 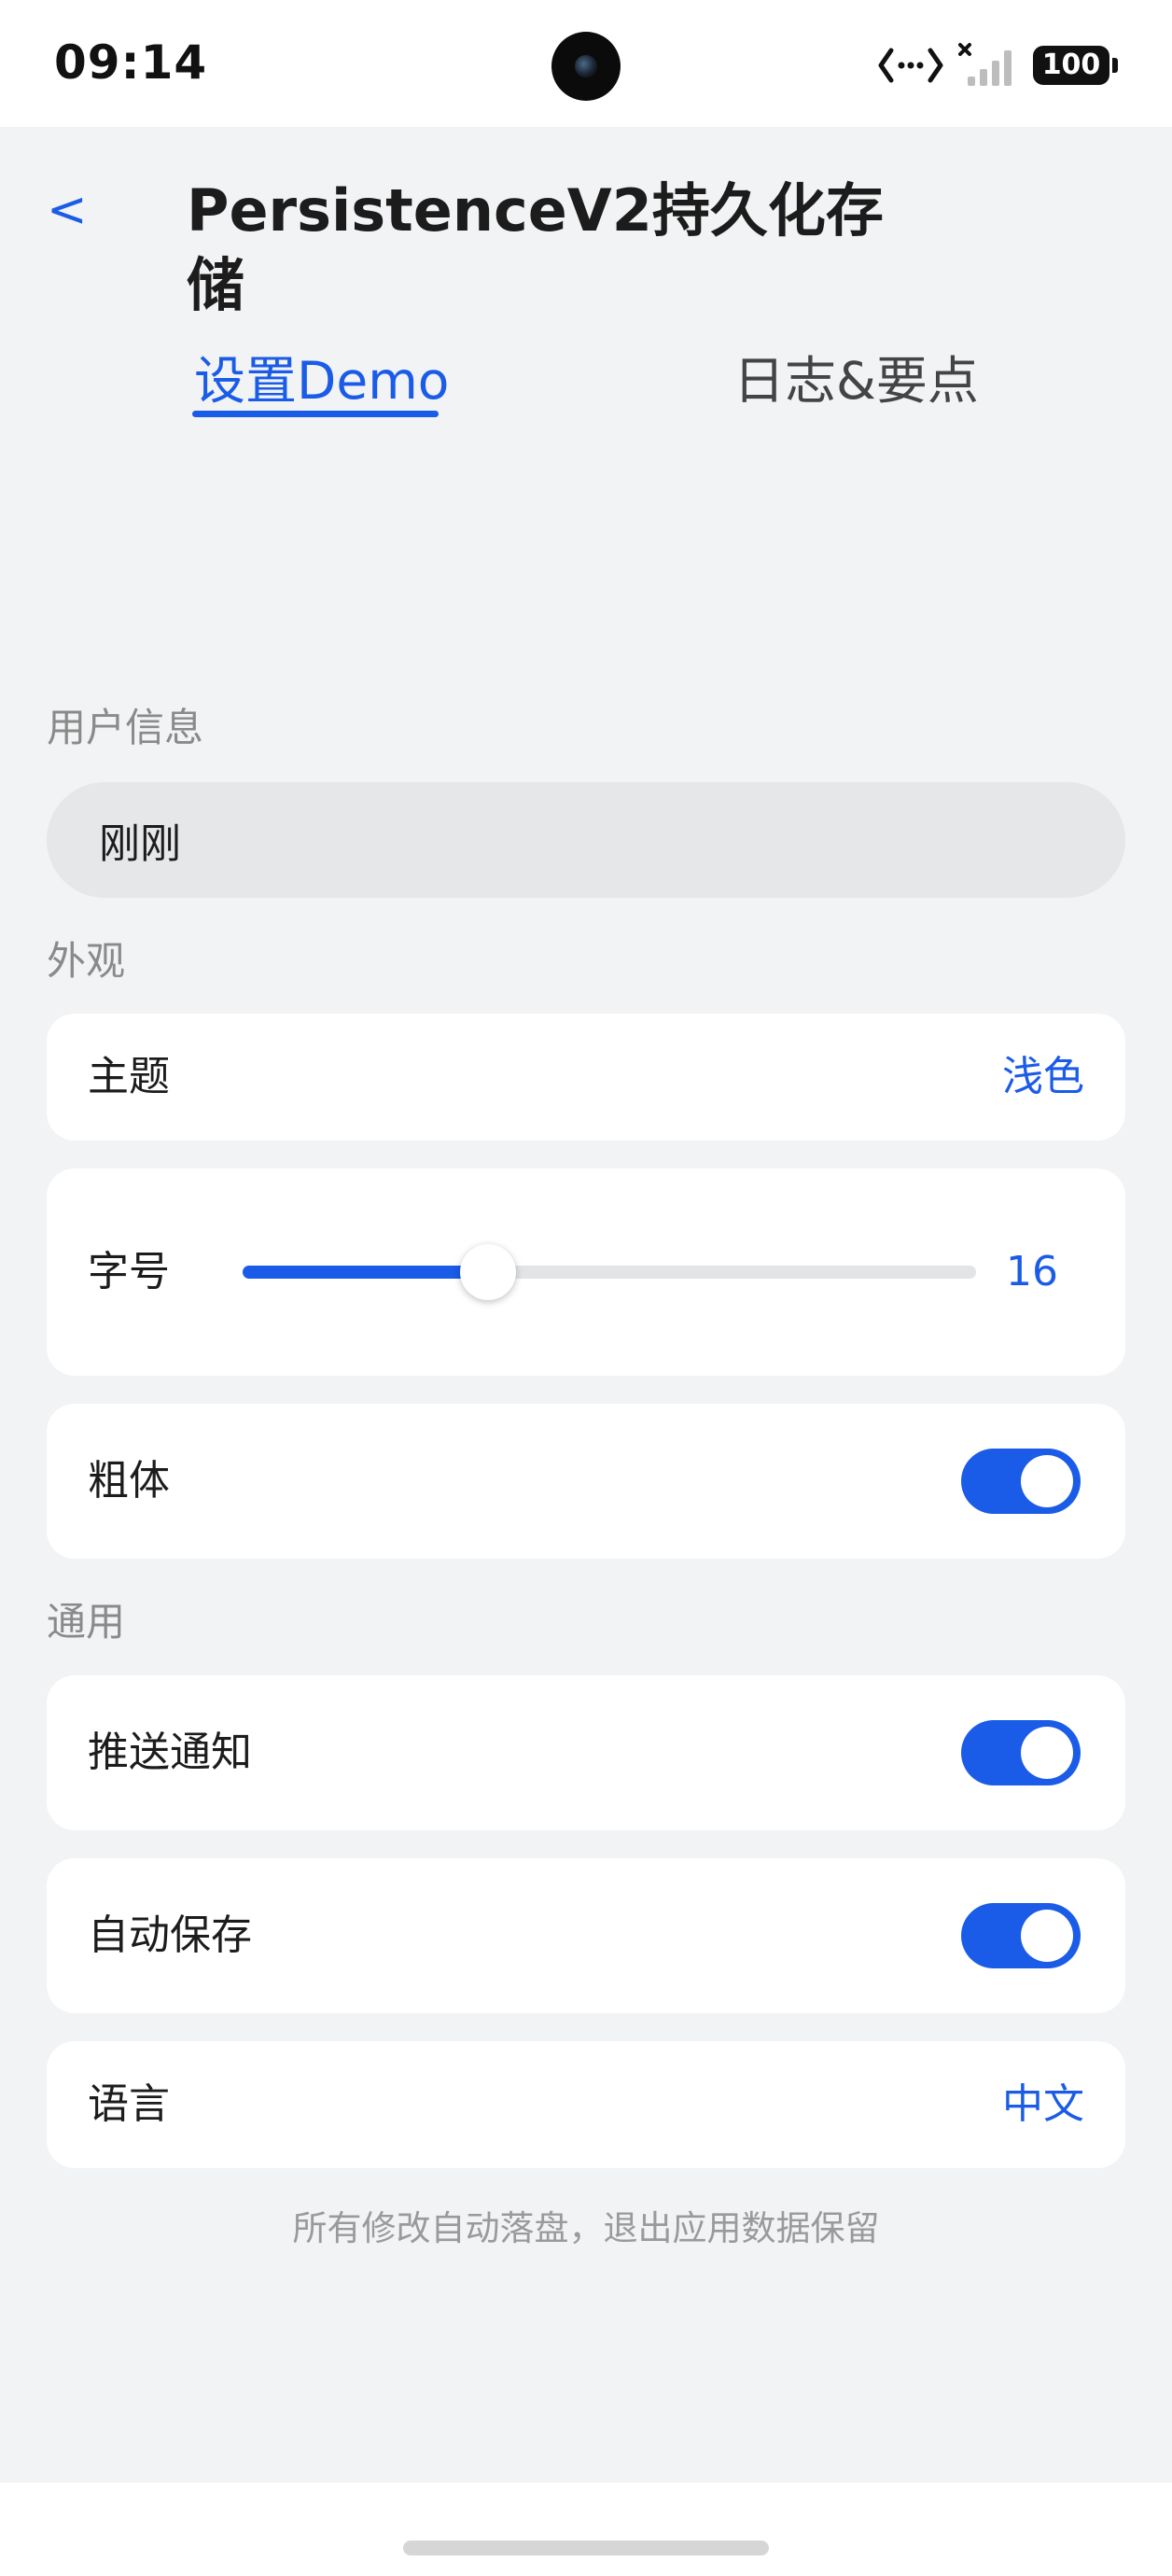 I want to click on signal-icon, so click(x=985, y=64).